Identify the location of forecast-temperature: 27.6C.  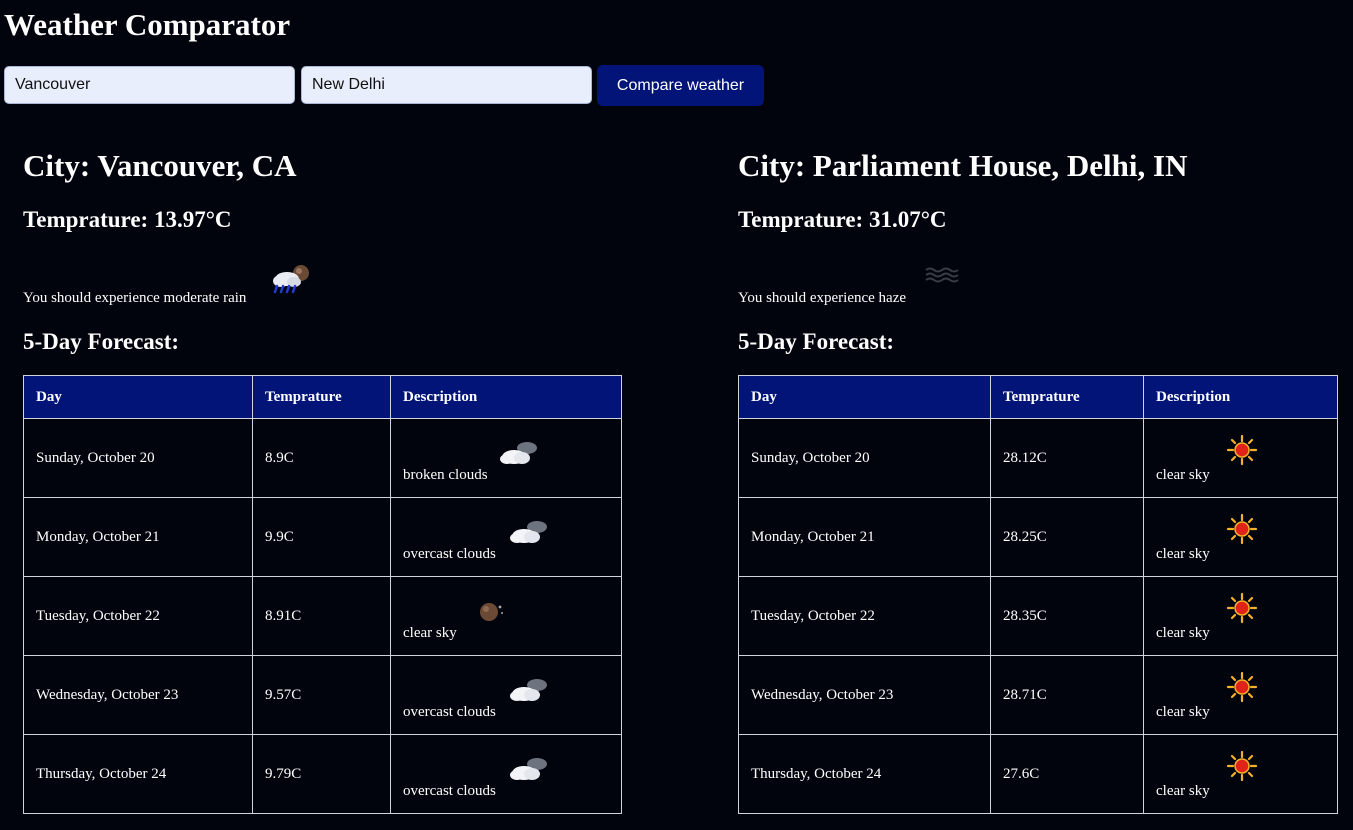
(1067, 774).